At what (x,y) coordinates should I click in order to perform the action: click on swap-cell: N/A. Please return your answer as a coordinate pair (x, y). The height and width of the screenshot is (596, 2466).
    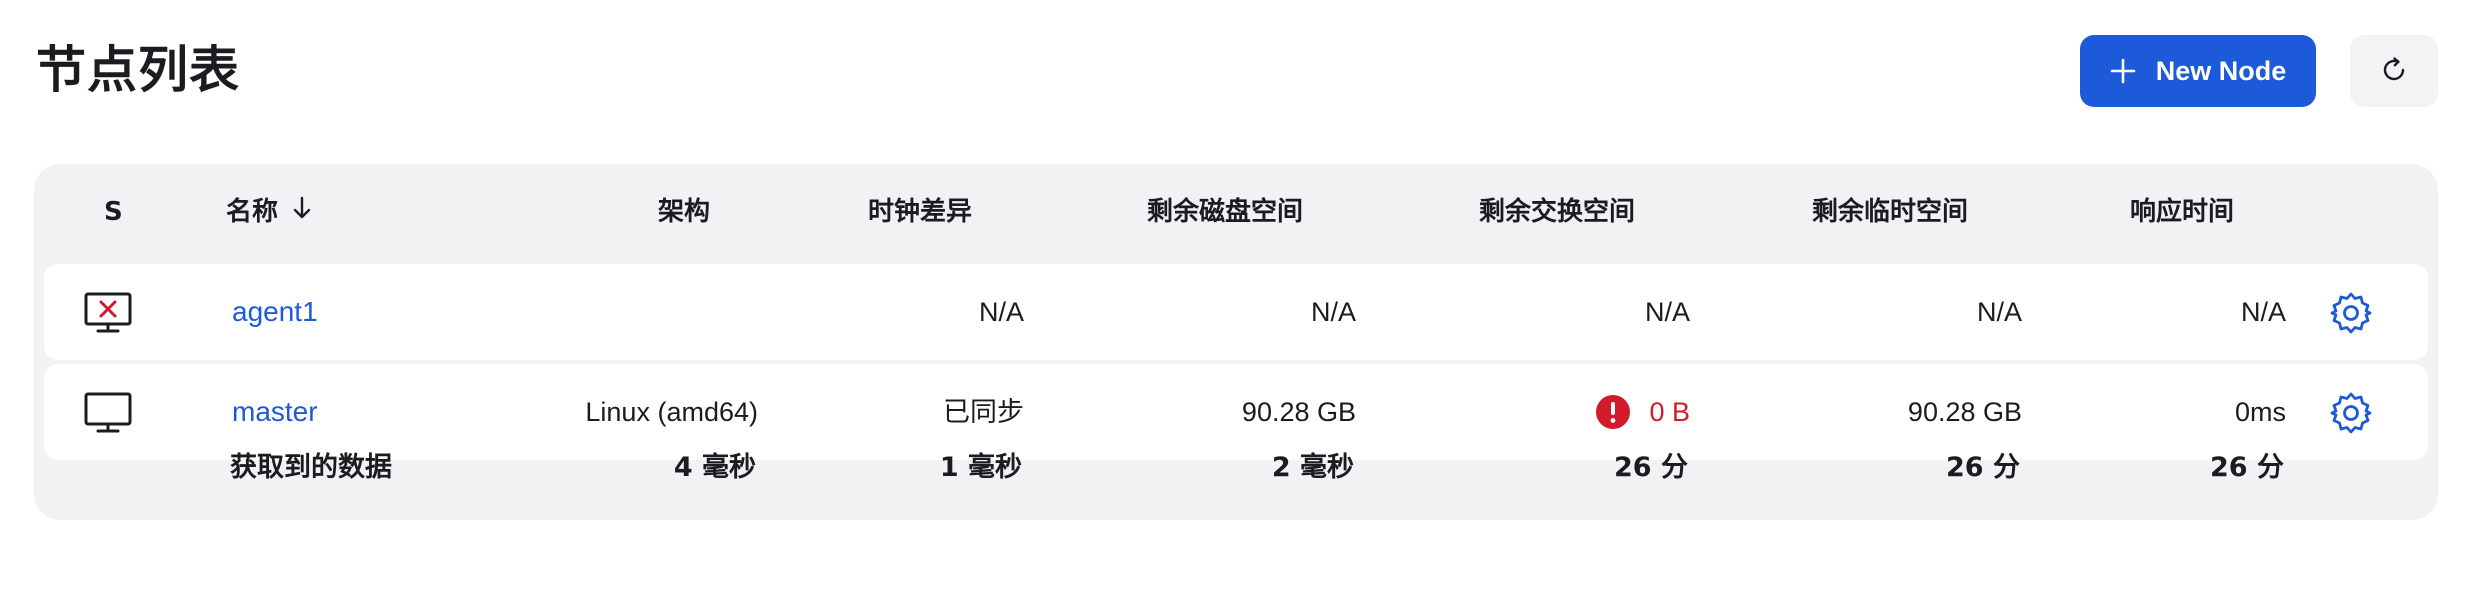
    Looking at the image, I should click on (1667, 312).